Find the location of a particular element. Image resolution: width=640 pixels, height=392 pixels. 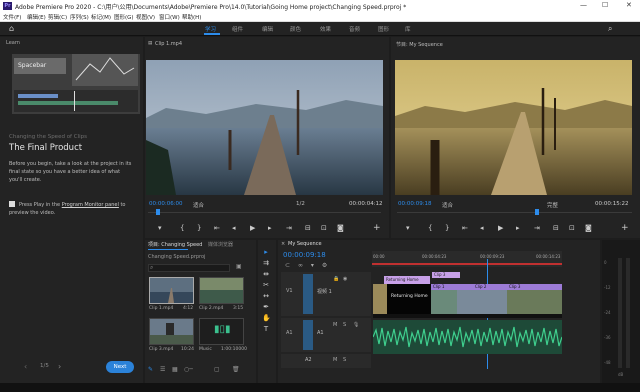

mark-out-icon: } is located at coordinates (199, 228).